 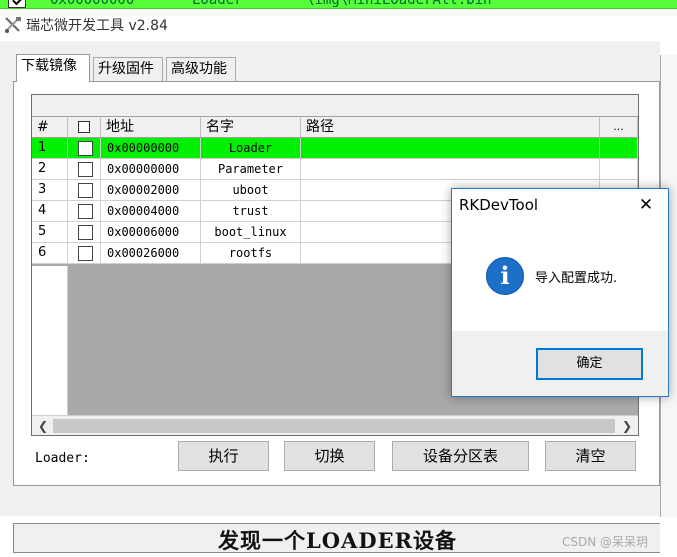 I want to click on cell-num: 4, so click(x=50, y=211).